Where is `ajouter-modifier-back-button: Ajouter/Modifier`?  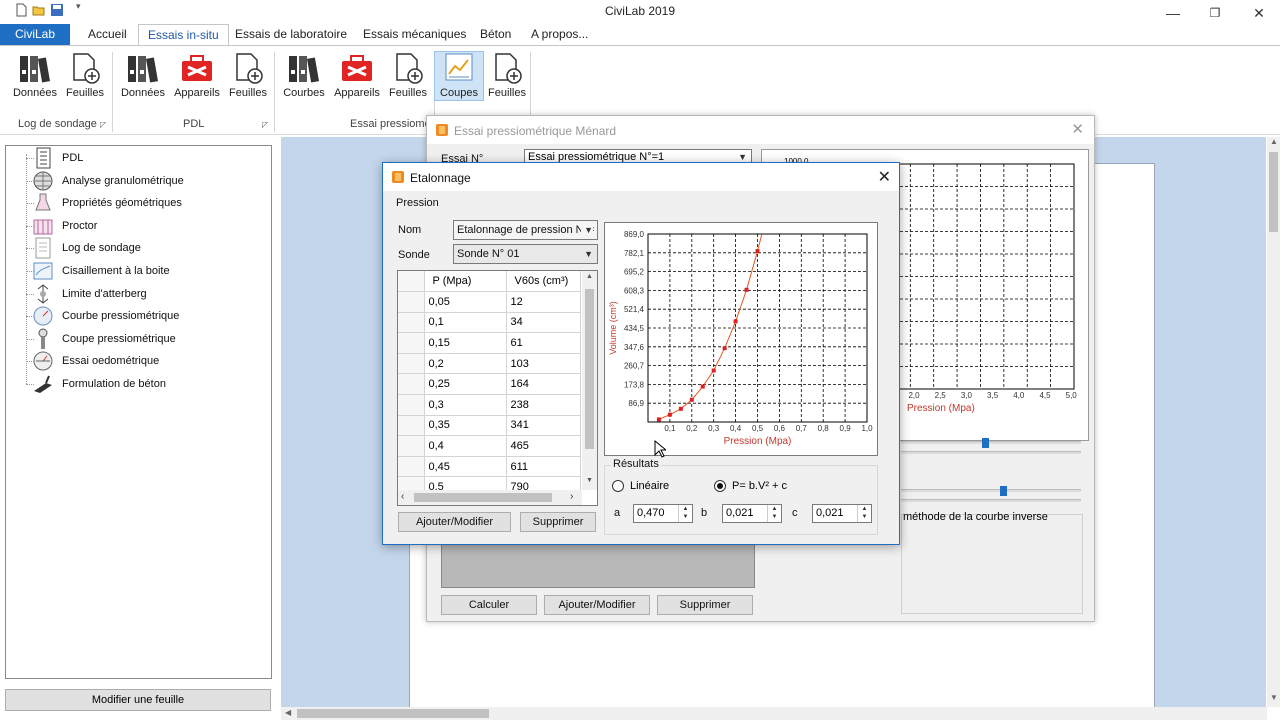 ajouter-modifier-back-button: Ajouter/Modifier is located at coordinates (597, 605).